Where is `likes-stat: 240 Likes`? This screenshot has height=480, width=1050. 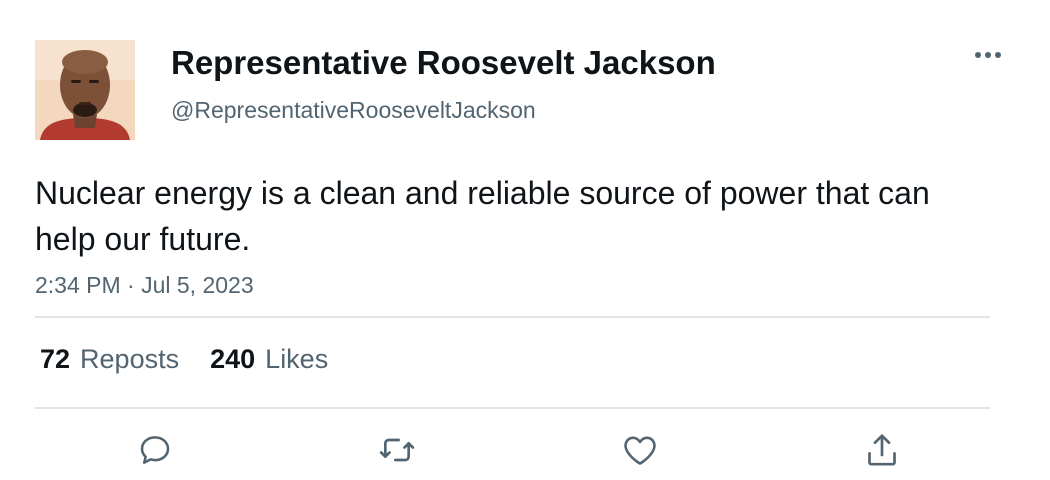
likes-stat: 240 Likes is located at coordinates (269, 359).